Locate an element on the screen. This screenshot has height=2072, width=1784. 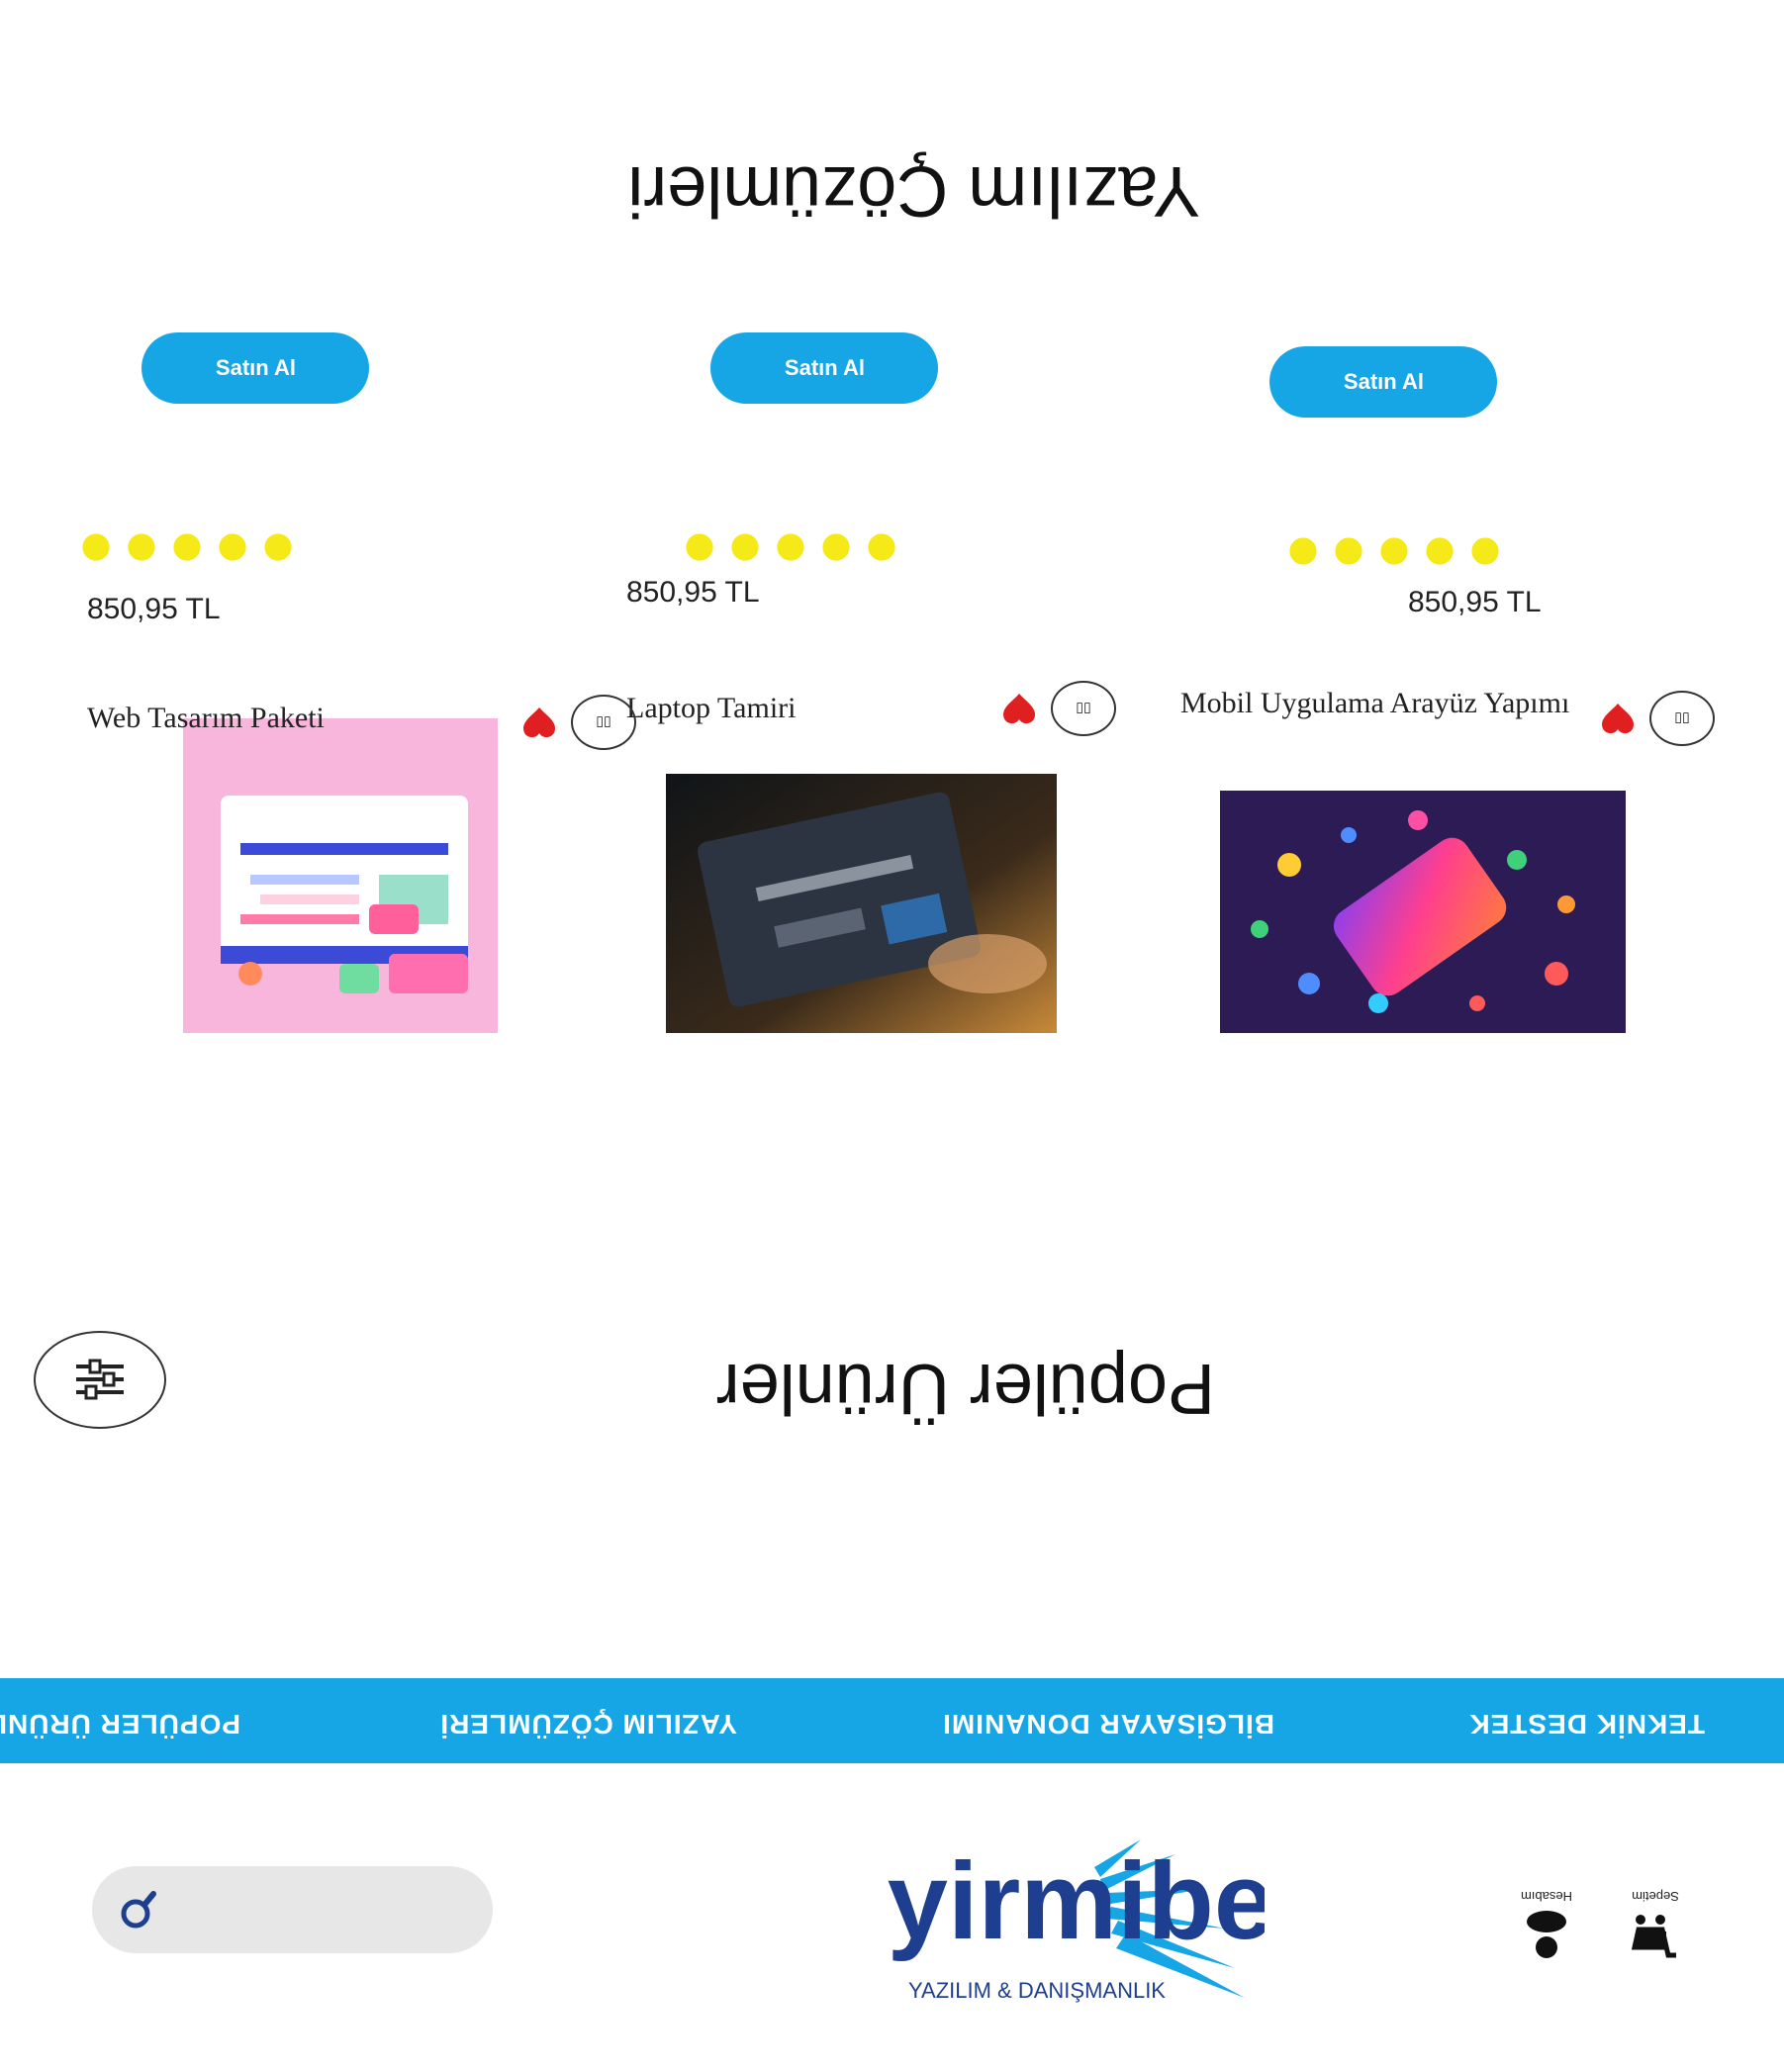
product-name: Web Tasarım Paketi is located at coordinates (206, 718).